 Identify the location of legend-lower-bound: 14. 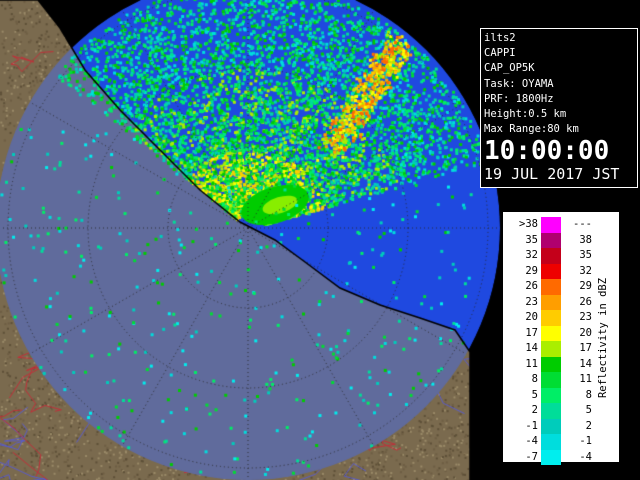
(531, 348).